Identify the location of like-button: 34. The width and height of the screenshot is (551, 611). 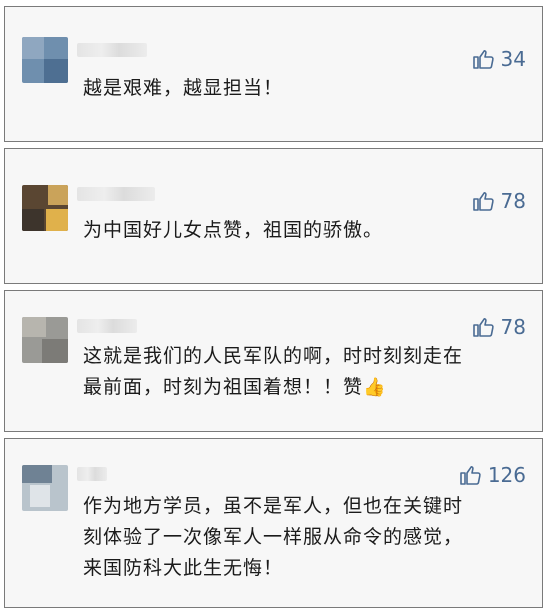
(498, 59).